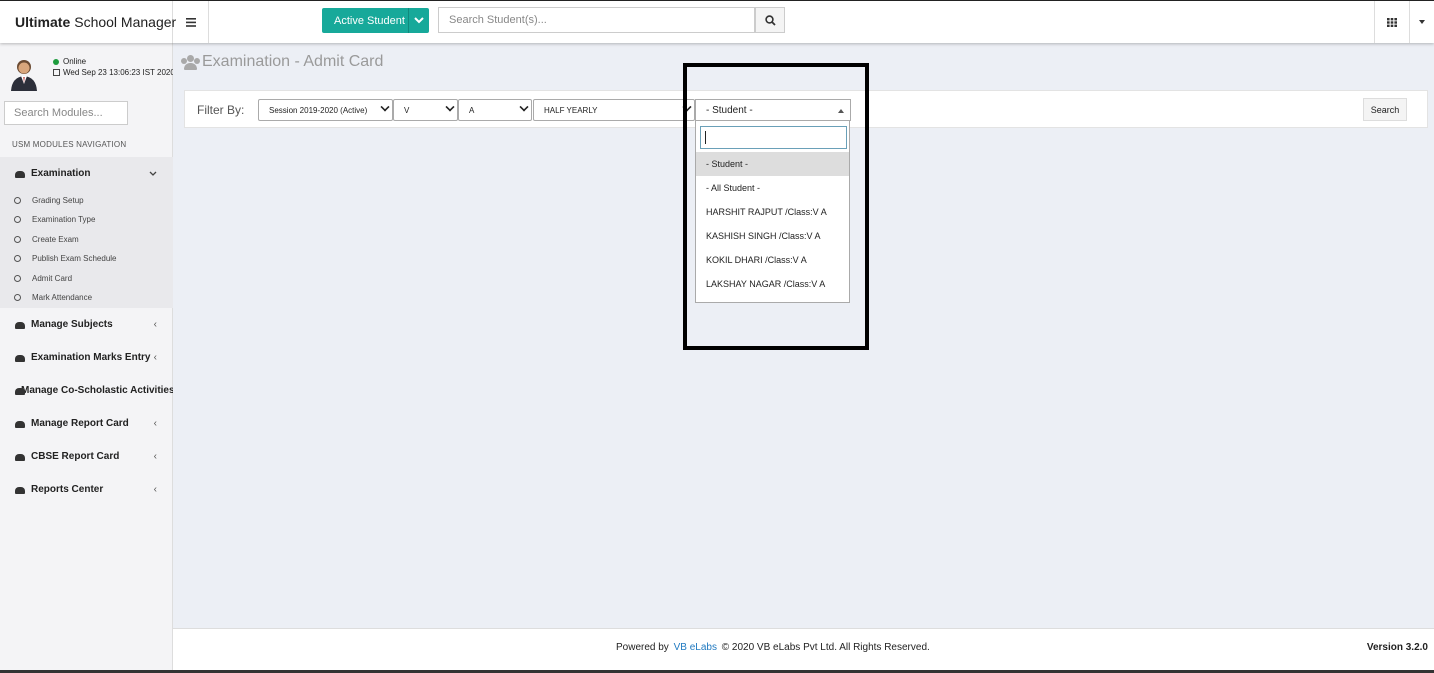 This screenshot has height=673, width=1434. Describe the element at coordinates (49, 200) in the screenshot. I see `submenu-item-grading-setup: Grading Setup` at that location.